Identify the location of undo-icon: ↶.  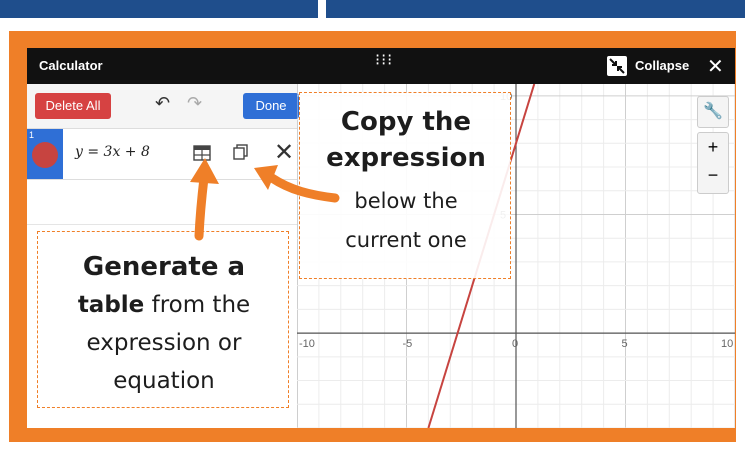
(162, 103).